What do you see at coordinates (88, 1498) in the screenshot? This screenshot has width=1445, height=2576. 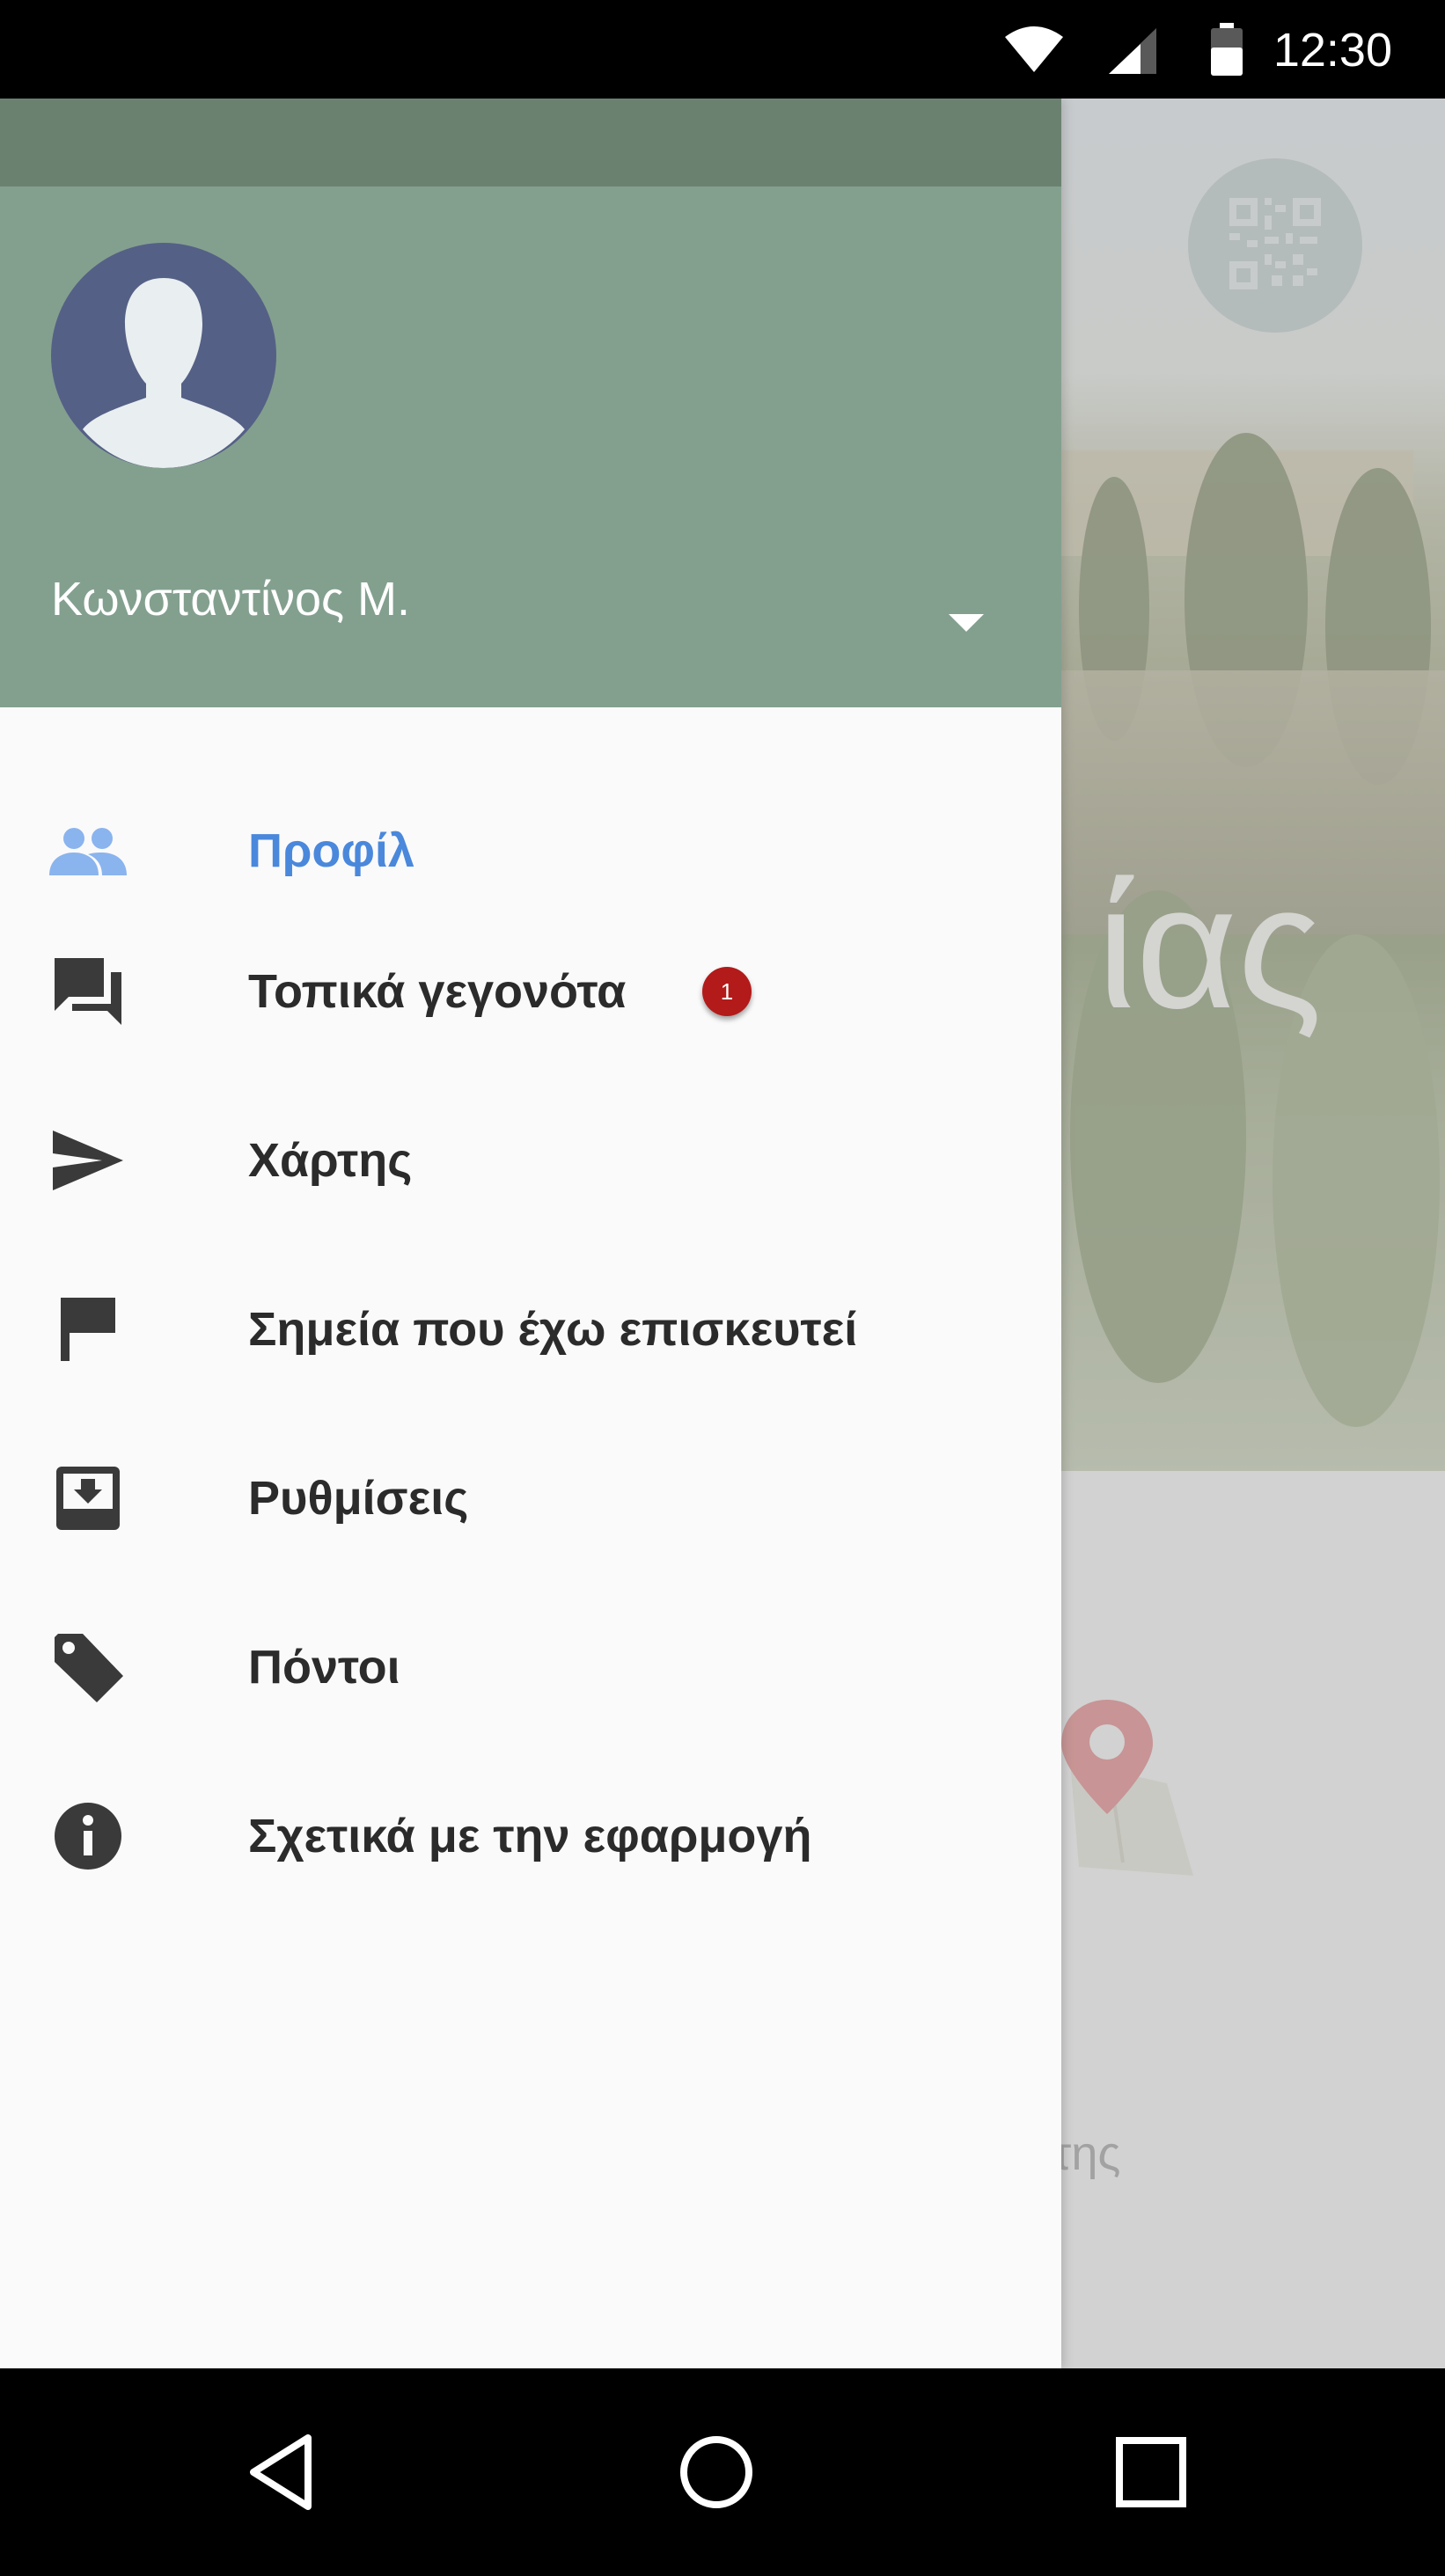 I see `archive-icon` at bounding box center [88, 1498].